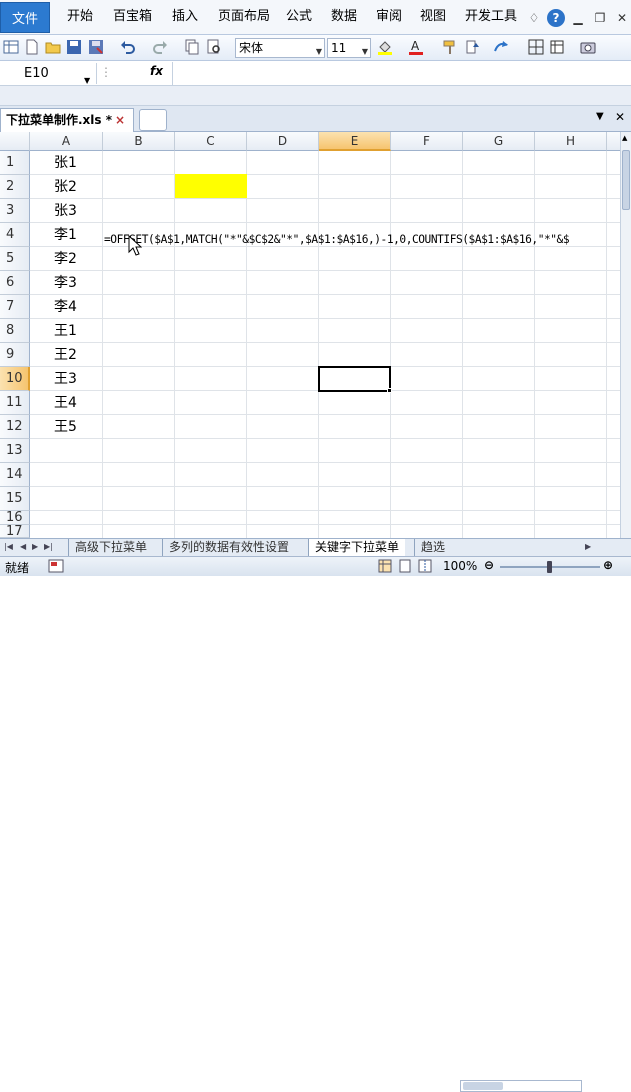  I want to click on zoom-in-icon: ⊕, so click(608, 565).